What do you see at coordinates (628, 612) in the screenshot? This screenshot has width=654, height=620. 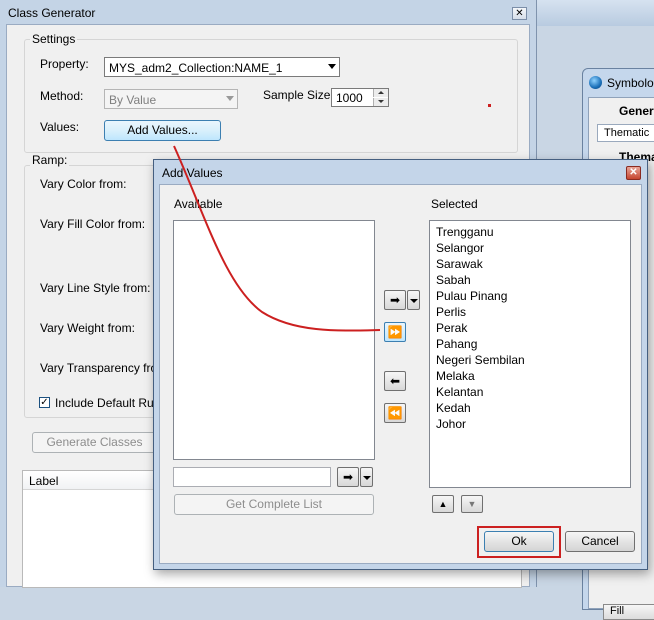 I see `fill-button: Fill` at bounding box center [628, 612].